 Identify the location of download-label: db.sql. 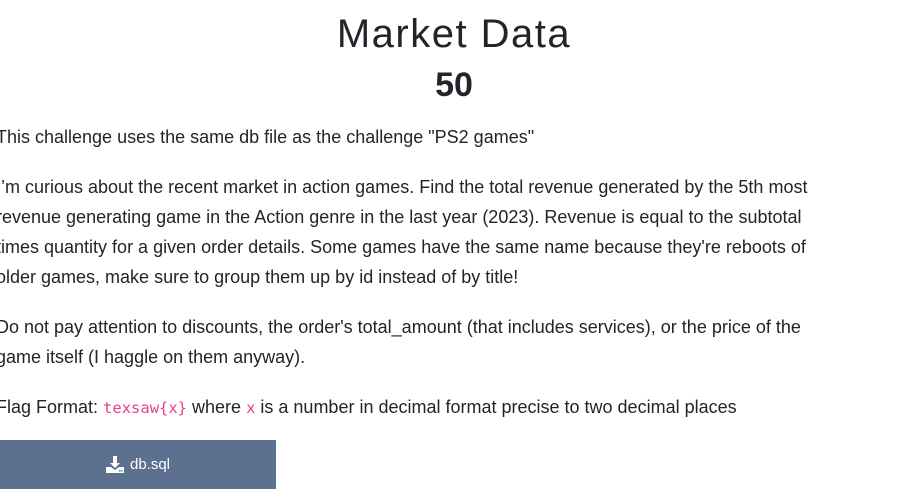
(150, 464).